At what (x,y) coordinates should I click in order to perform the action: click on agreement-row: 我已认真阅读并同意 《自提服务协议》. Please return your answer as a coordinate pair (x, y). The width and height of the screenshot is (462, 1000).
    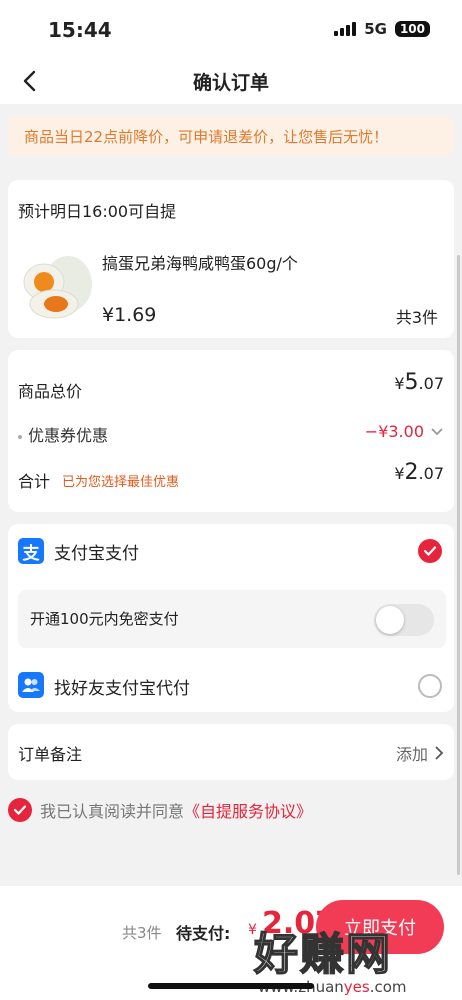
    Looking at the image, I should click on (160, 810).